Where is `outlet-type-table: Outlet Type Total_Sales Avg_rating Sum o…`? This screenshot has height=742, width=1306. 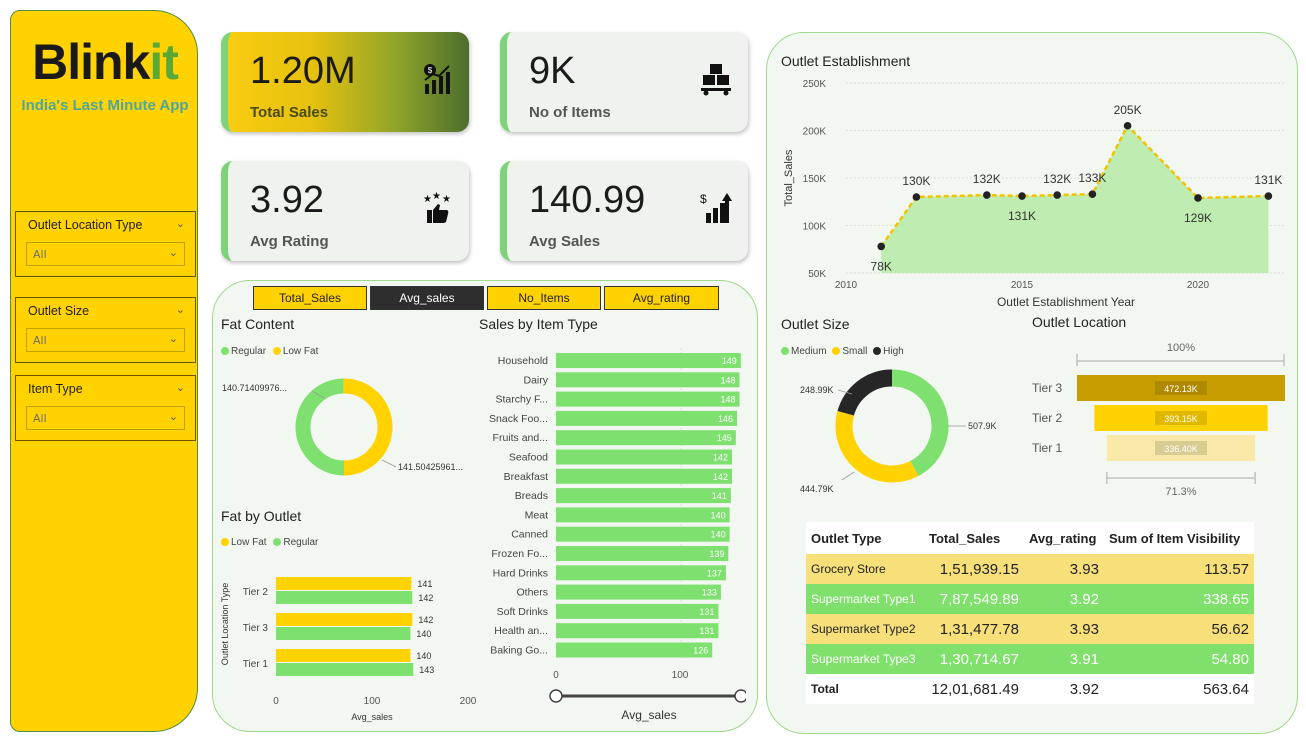 outlet-type-table: Outlet Type Total_Sales Avg_rating Sum o… is located at coordinates (1030, 613).